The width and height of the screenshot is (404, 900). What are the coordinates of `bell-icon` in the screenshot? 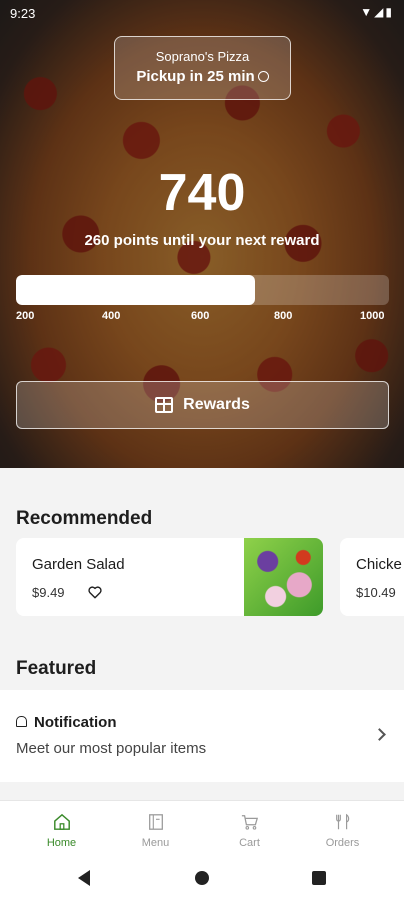 It's located at (21, 721).